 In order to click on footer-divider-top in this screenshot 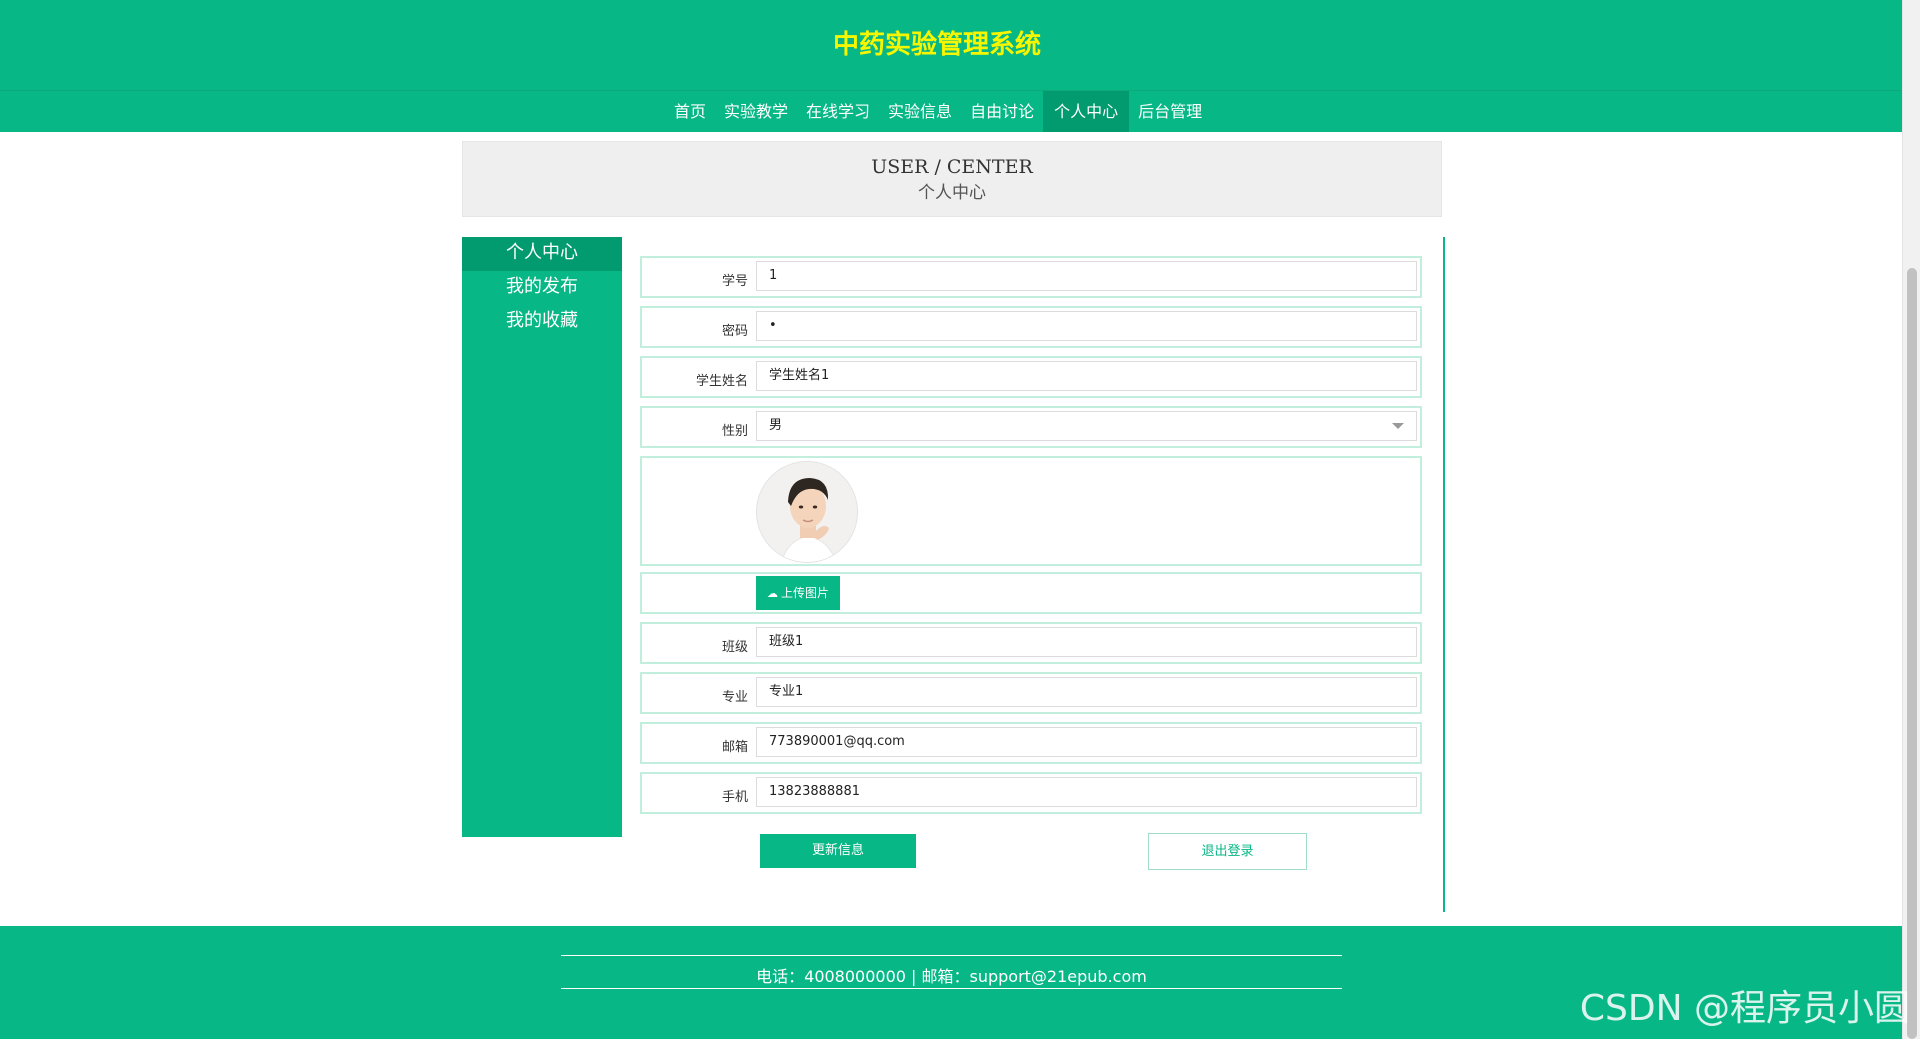, I will do `click(951, 955)`.